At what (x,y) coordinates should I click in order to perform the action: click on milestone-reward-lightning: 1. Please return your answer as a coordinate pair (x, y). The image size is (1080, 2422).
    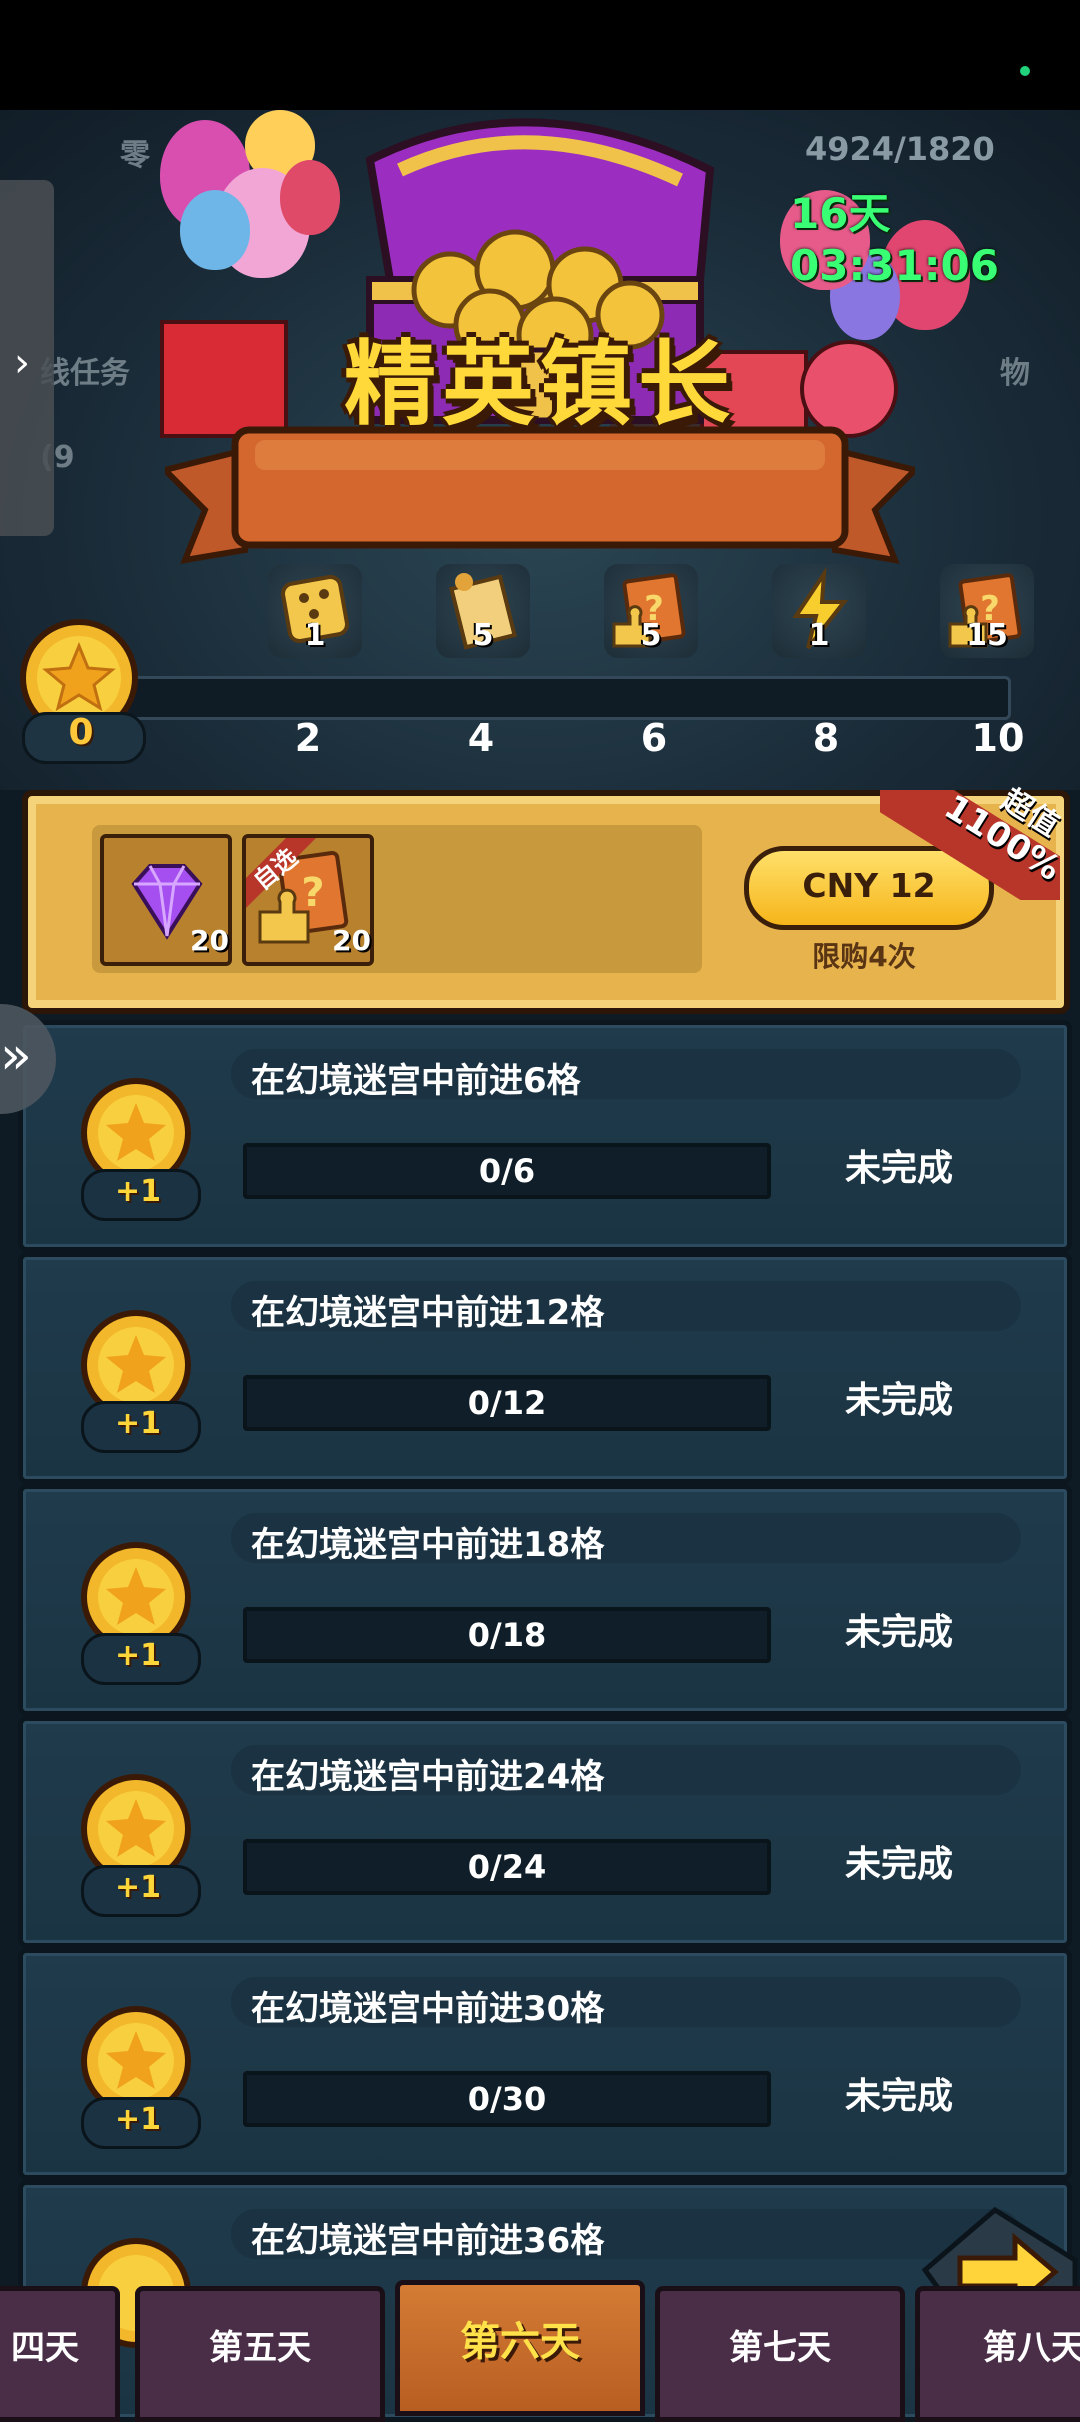
    Looking at the image, I should click on (819, 611).